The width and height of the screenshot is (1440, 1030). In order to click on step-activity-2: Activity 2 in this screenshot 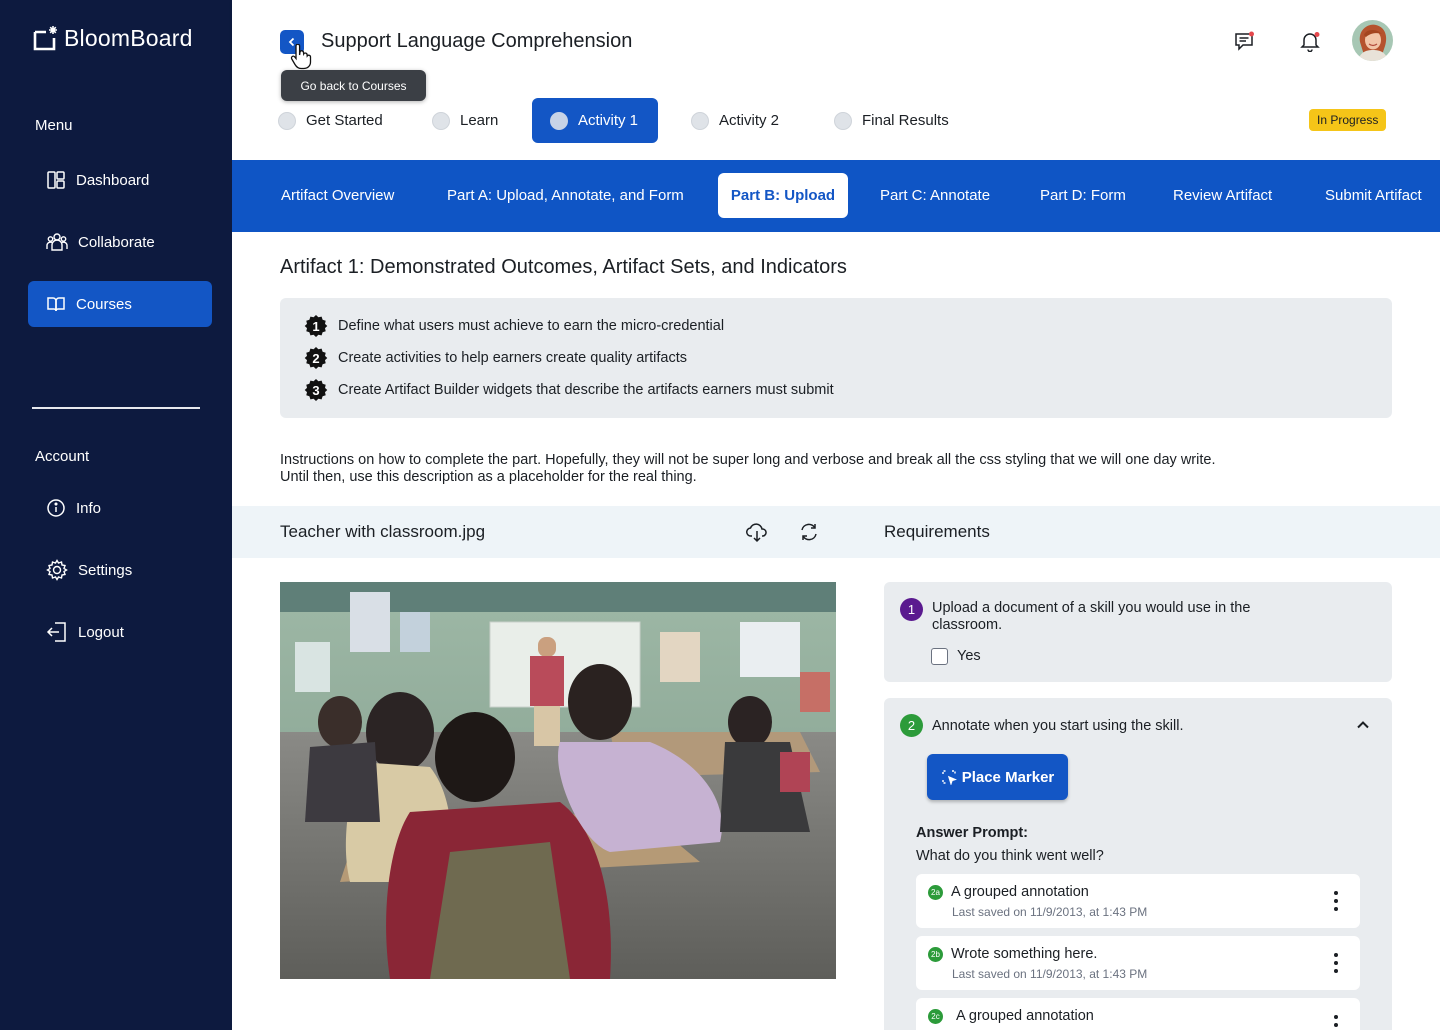, I will do `click(735, 120)`.